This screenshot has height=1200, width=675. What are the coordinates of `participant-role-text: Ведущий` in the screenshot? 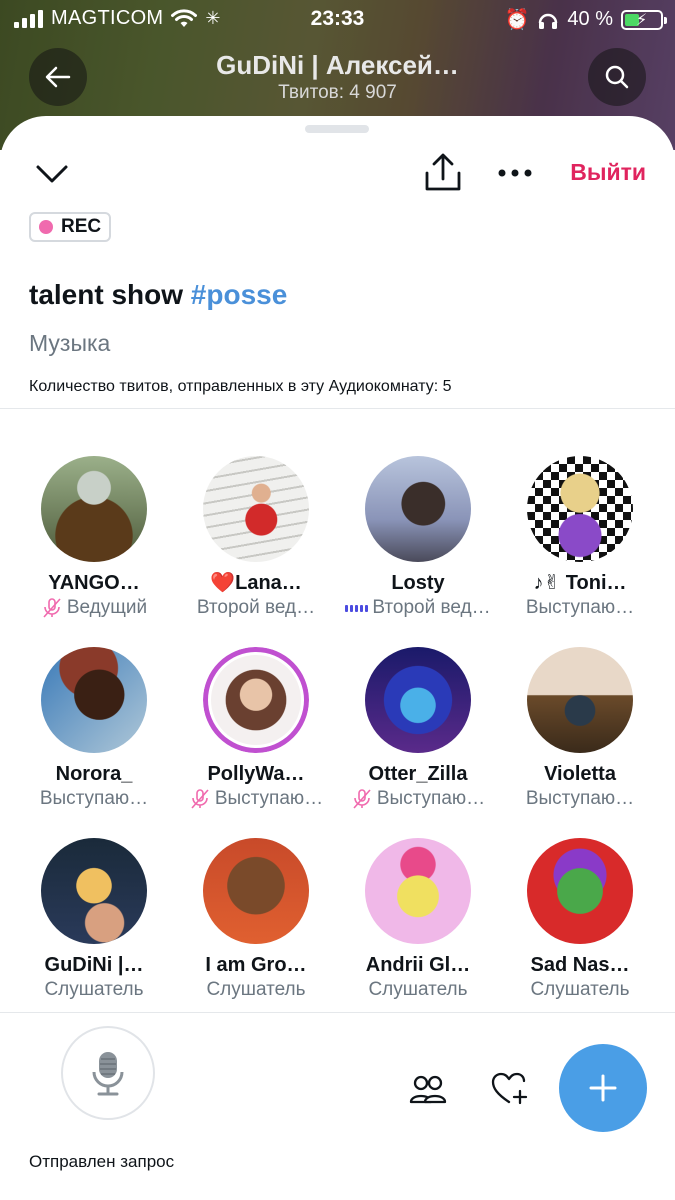 It's located at (107, 607).